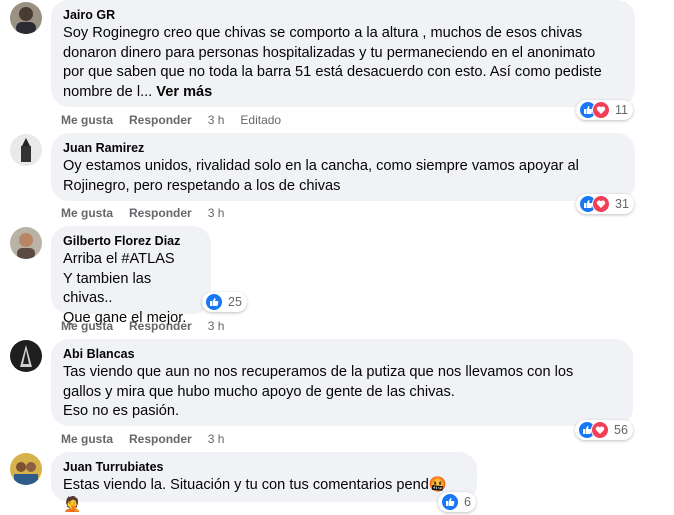 The width and height of the screenshot is (674, 515). What do you see at coordinates (467, 502) in the screenshot?
I see `reaction-count: 6` at bounding box center [467, 502].